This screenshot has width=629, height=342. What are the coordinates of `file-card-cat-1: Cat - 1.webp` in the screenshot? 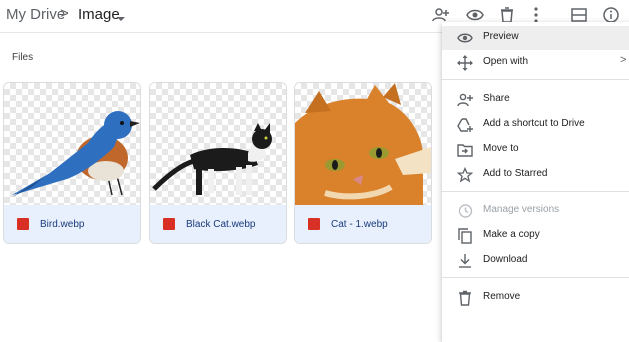 It's located at (363, 163).